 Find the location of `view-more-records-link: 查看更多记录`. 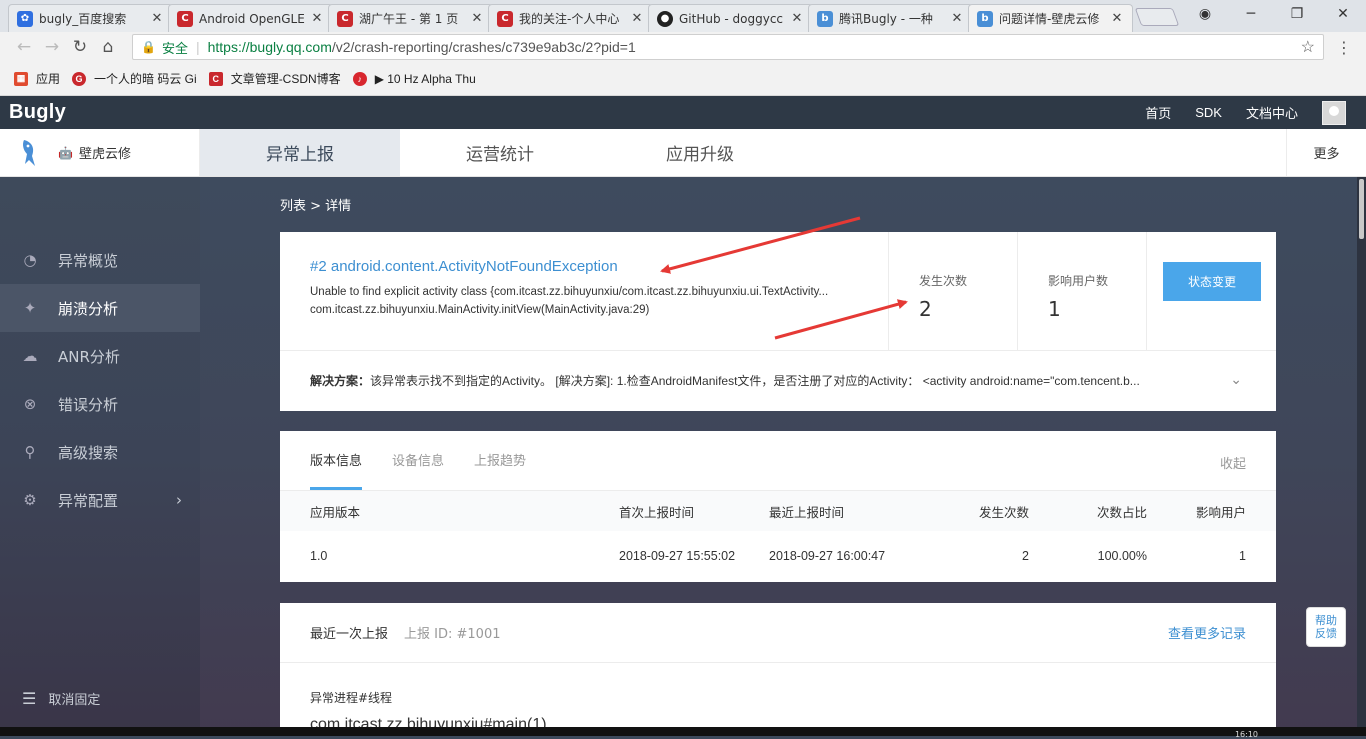

view-more-records-link: 查看更多记录 is located at coordinates (1207, 632).